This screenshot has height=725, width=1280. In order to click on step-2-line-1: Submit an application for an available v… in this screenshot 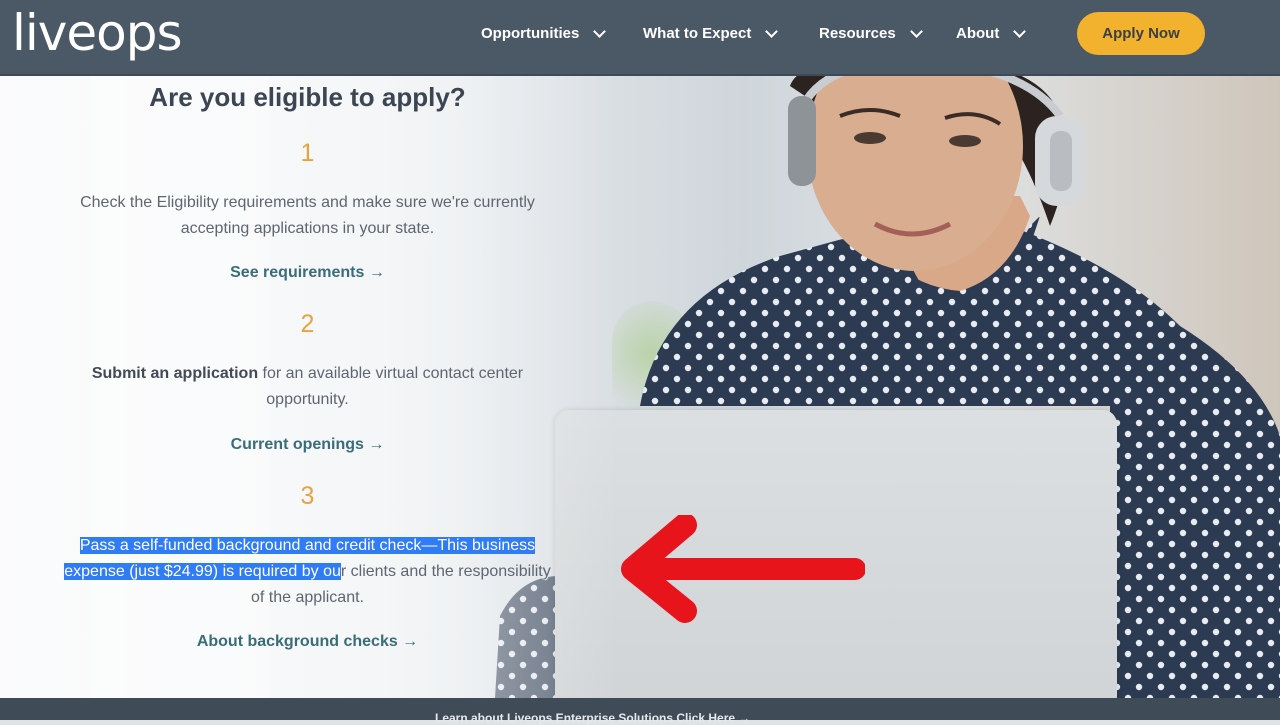, I will do `click(307, 374)`.